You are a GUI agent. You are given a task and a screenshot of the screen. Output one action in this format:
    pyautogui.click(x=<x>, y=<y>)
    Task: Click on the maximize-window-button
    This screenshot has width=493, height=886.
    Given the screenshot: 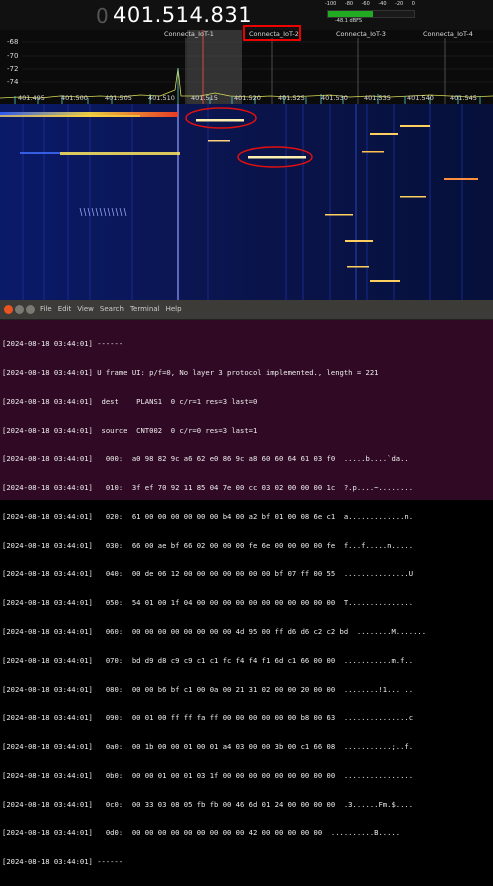 What is the action you would take?
    pyautogui.click(x=30, y=309)
    